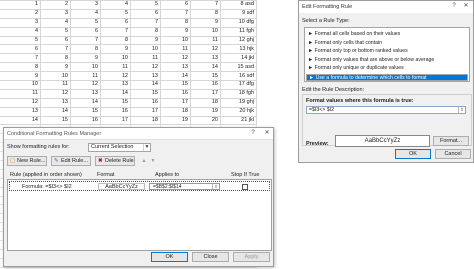 The height and width of the screenshot is (269, 474). I want to click on chevron-down-icon: ▼, so click(146, 147).